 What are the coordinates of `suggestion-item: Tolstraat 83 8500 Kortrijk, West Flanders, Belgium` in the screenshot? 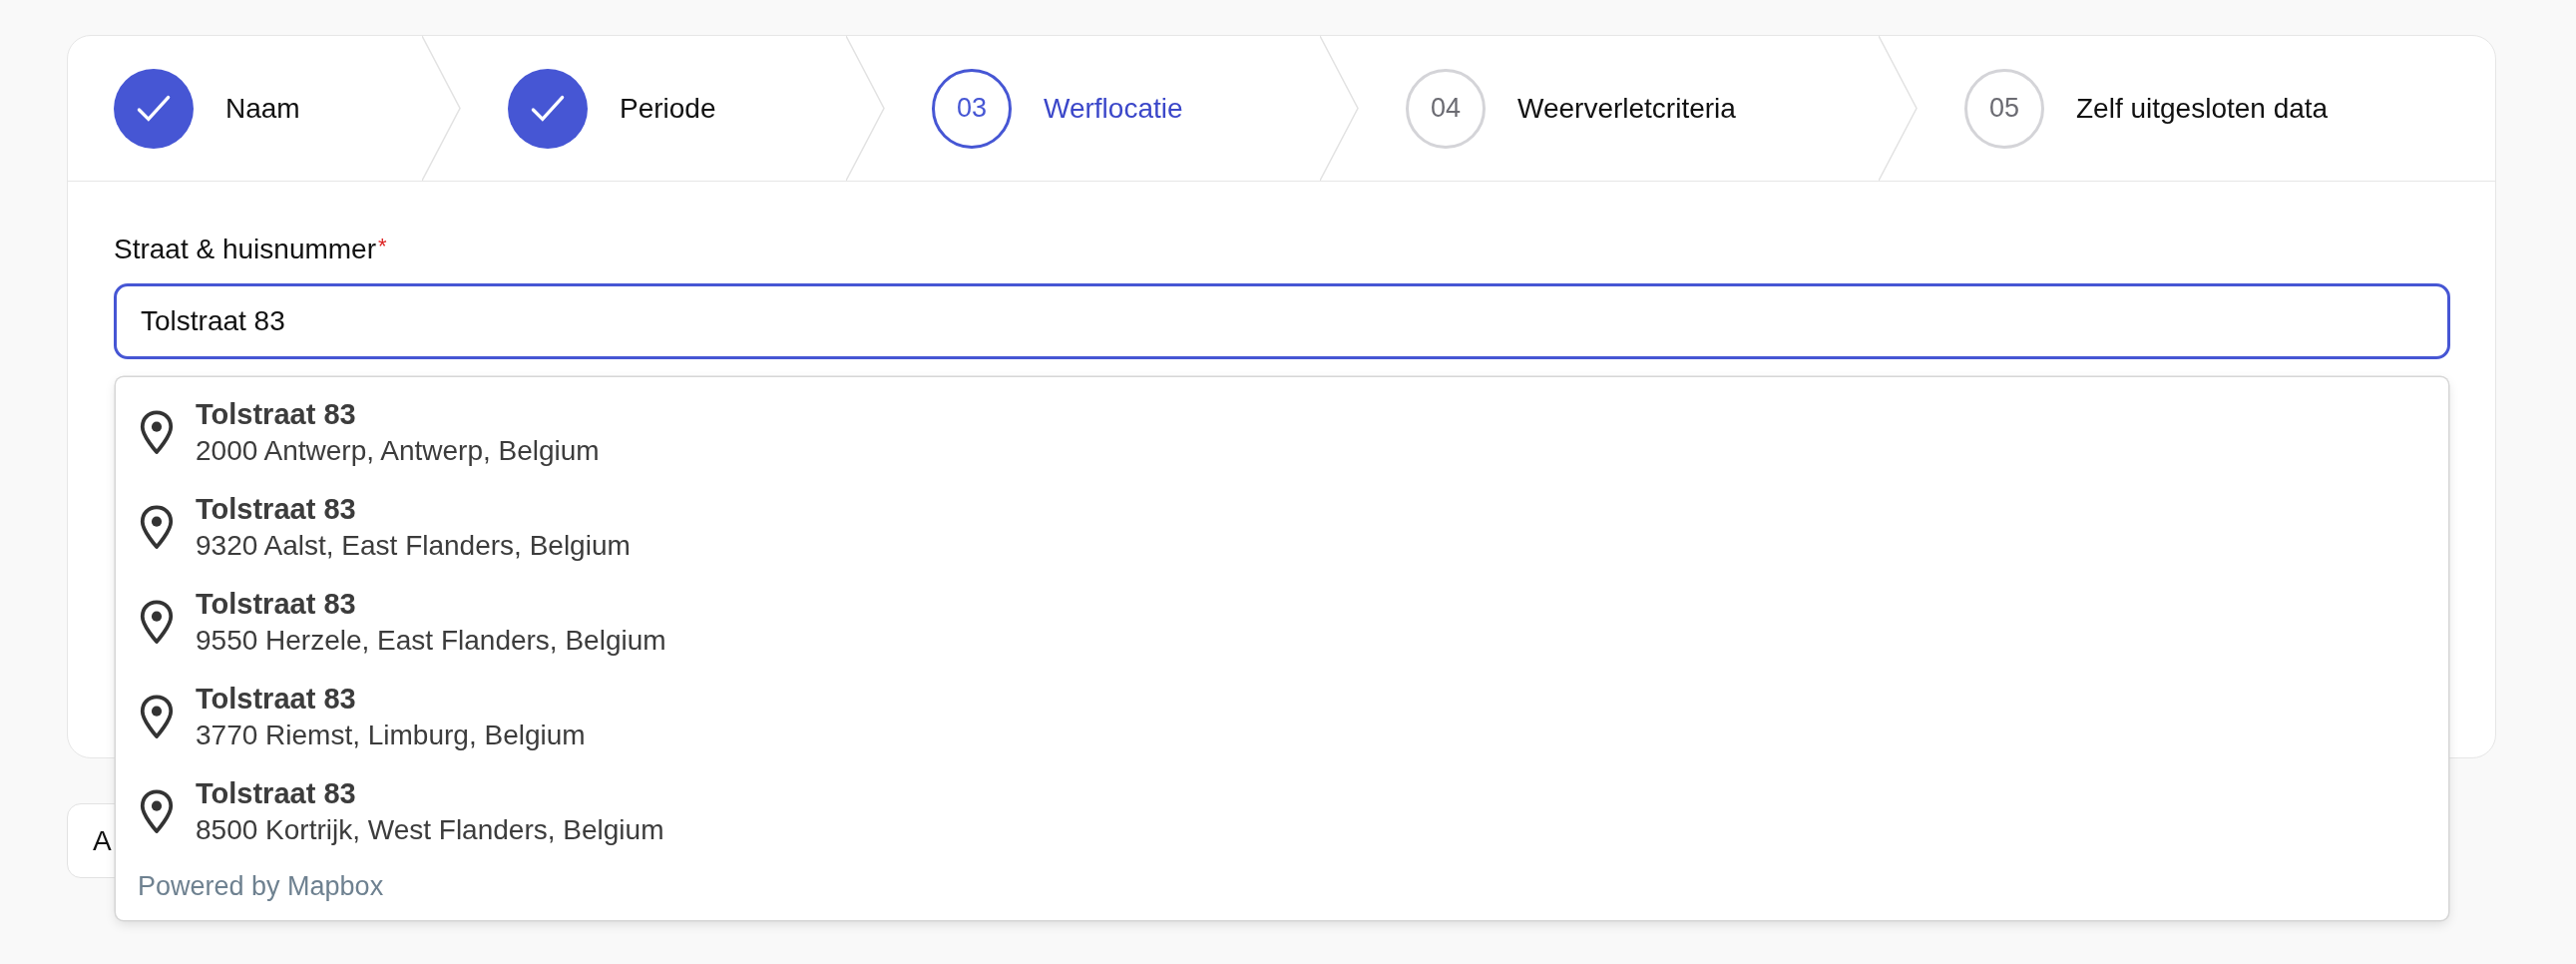 It's located at (1282, 811).